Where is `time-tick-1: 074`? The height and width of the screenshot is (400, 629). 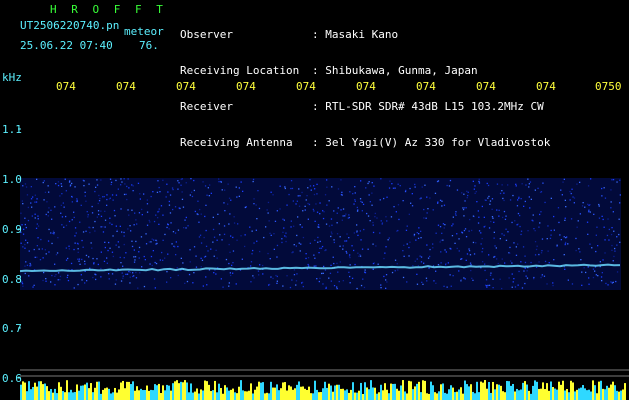
time-tick-1: 074 is located at coordinates (66, 86).